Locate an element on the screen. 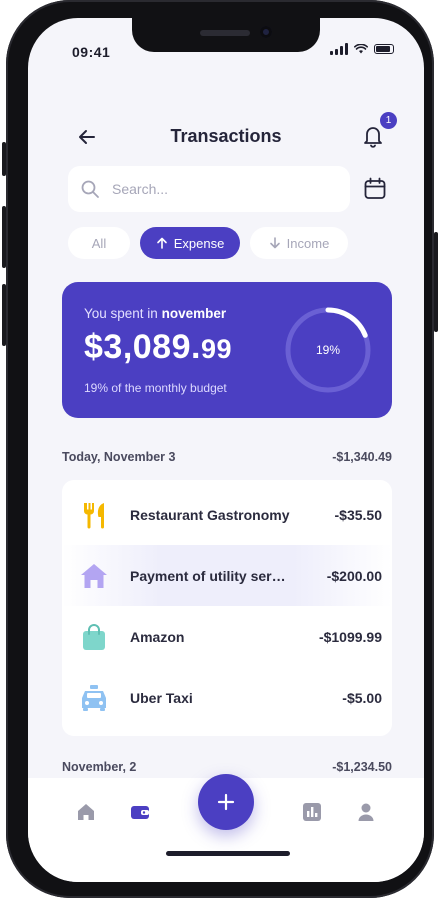 This screenshot has height=900, width=440. home-icon is located at coordinates (86, 812).